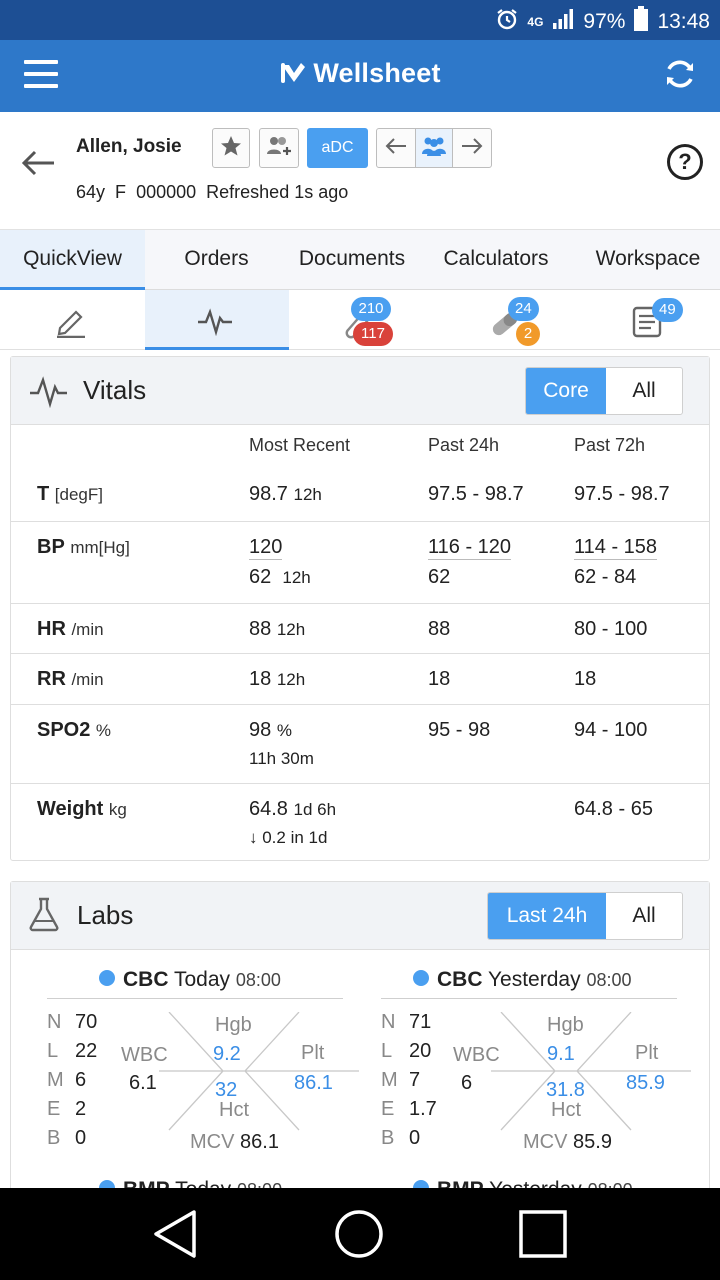 The height and width of the screenshot is (1280, 720). I want to click on pencil-icon, so click(71, 323).